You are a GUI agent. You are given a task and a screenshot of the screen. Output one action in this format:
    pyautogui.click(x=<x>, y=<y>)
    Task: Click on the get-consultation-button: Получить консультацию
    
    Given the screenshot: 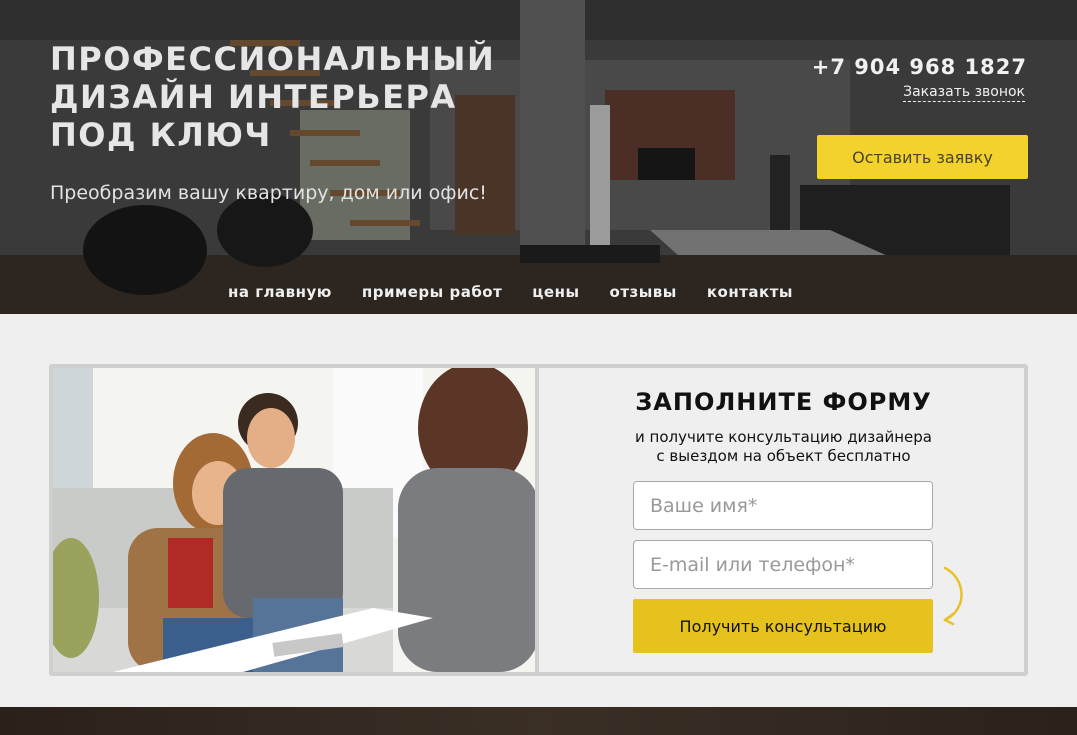 What is the action you would take?
    pyautogui.click(x=783, y=626)
    